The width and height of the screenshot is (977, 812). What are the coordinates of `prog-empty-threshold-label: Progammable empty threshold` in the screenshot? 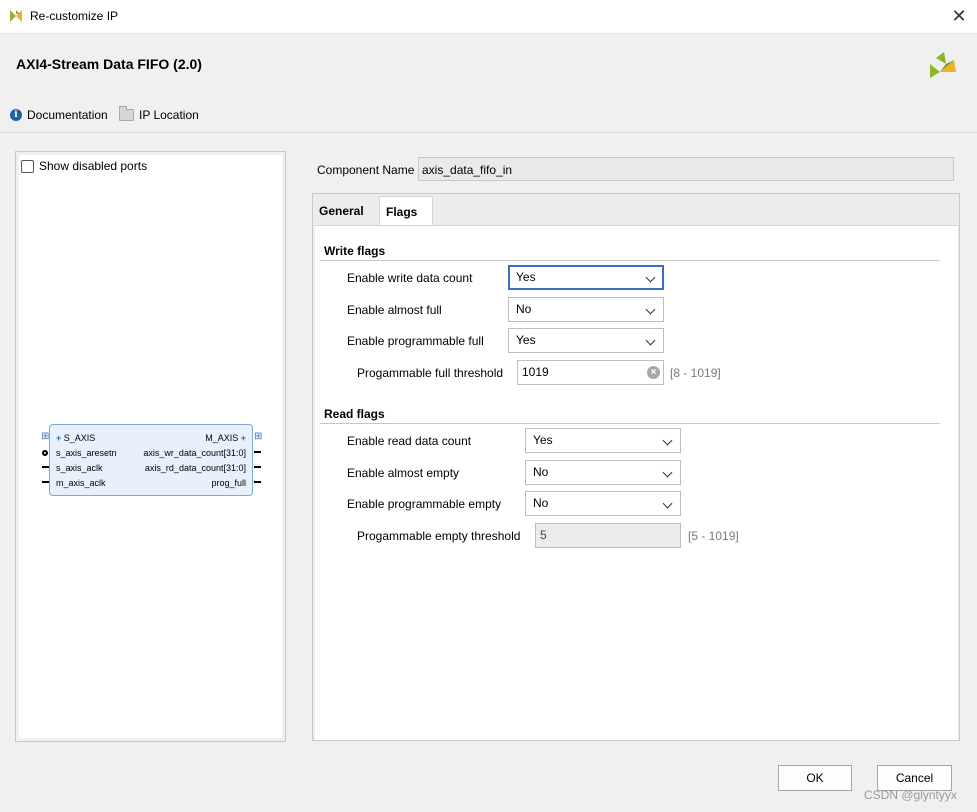 It's located at (439, 536).